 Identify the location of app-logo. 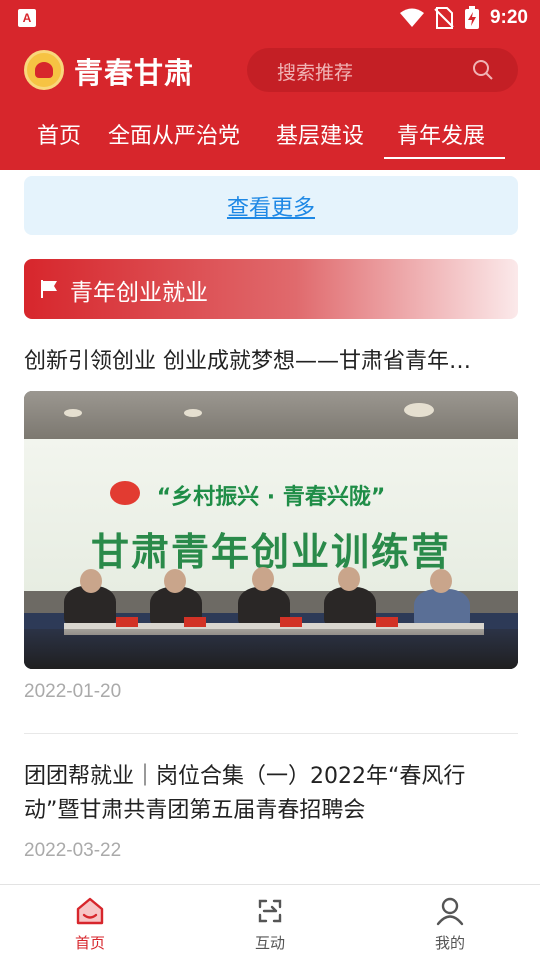
(44, 70).